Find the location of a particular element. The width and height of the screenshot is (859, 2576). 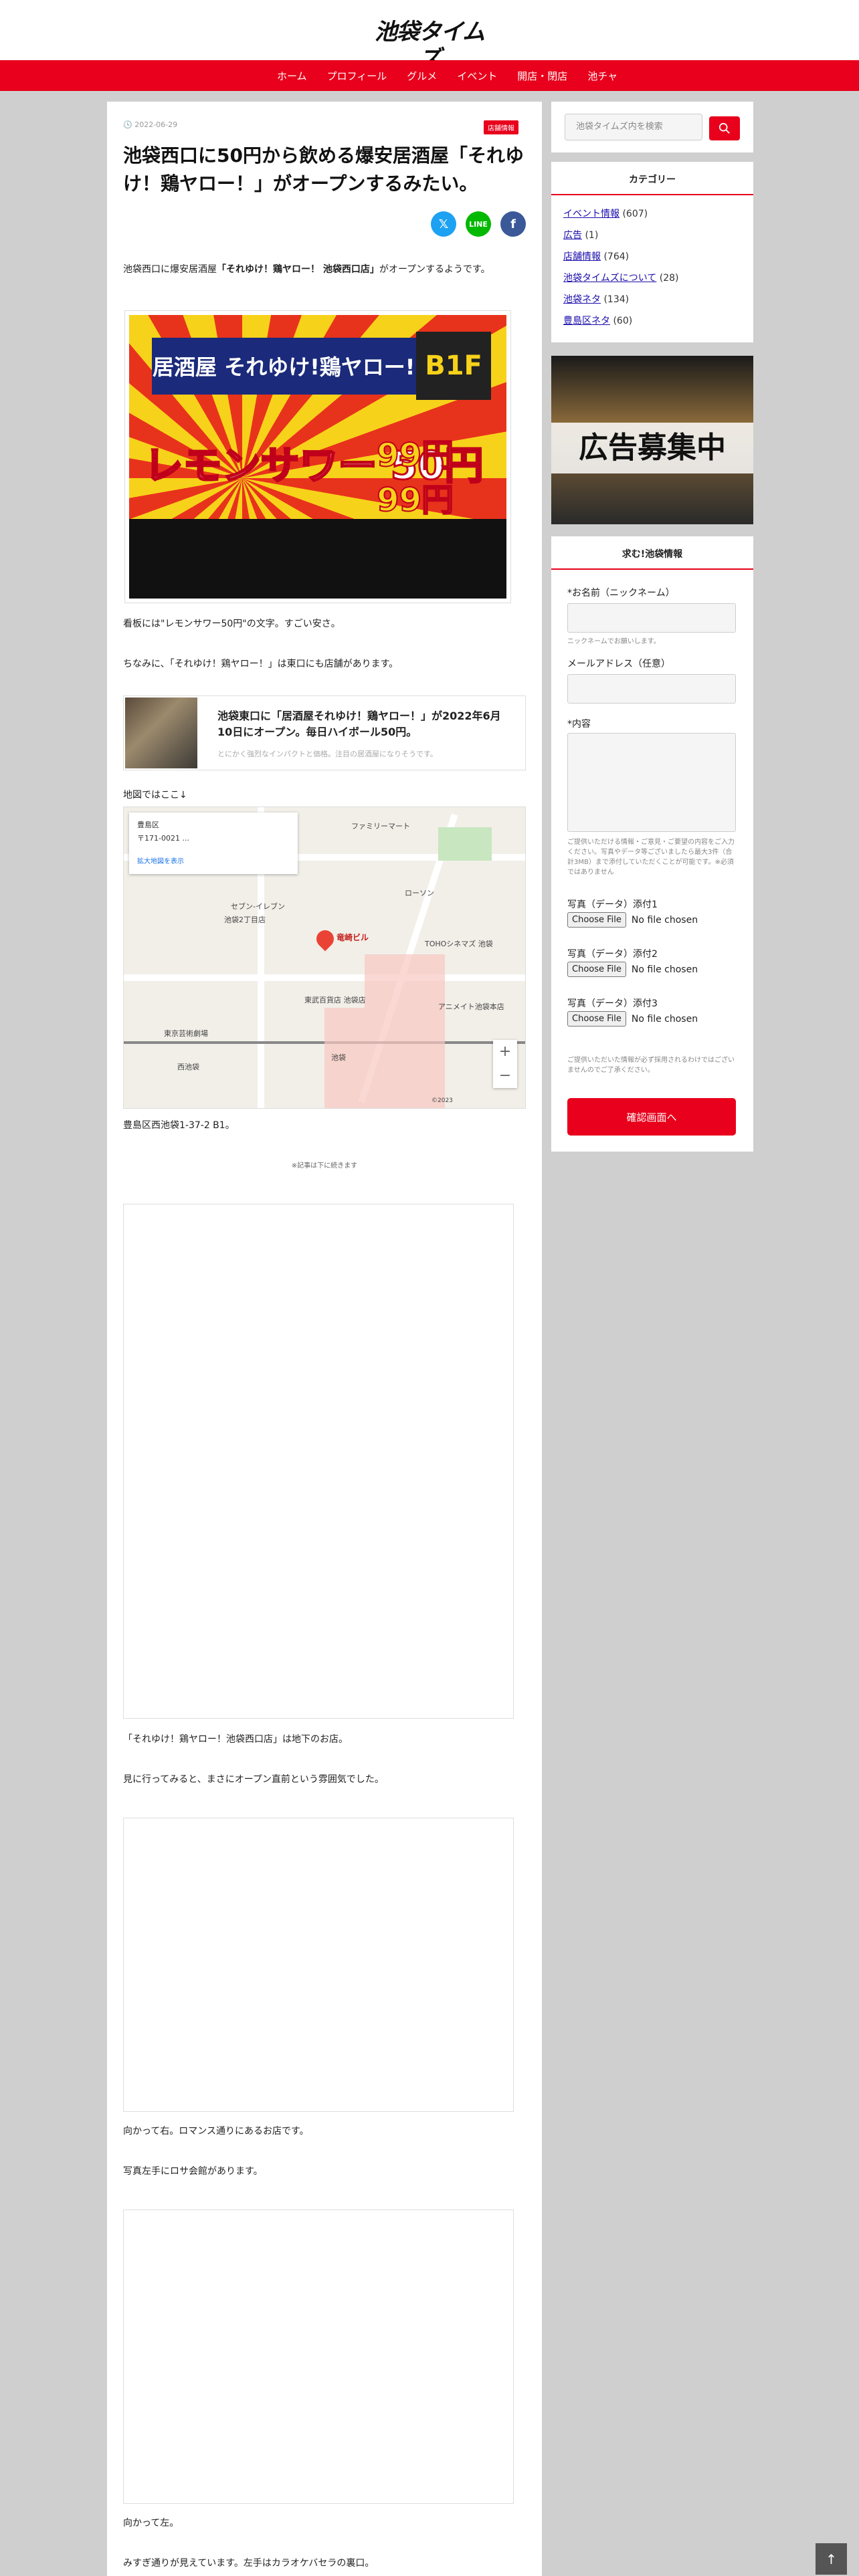

confirm-button: 確認画面へ is located at coordinates (651, 1117).